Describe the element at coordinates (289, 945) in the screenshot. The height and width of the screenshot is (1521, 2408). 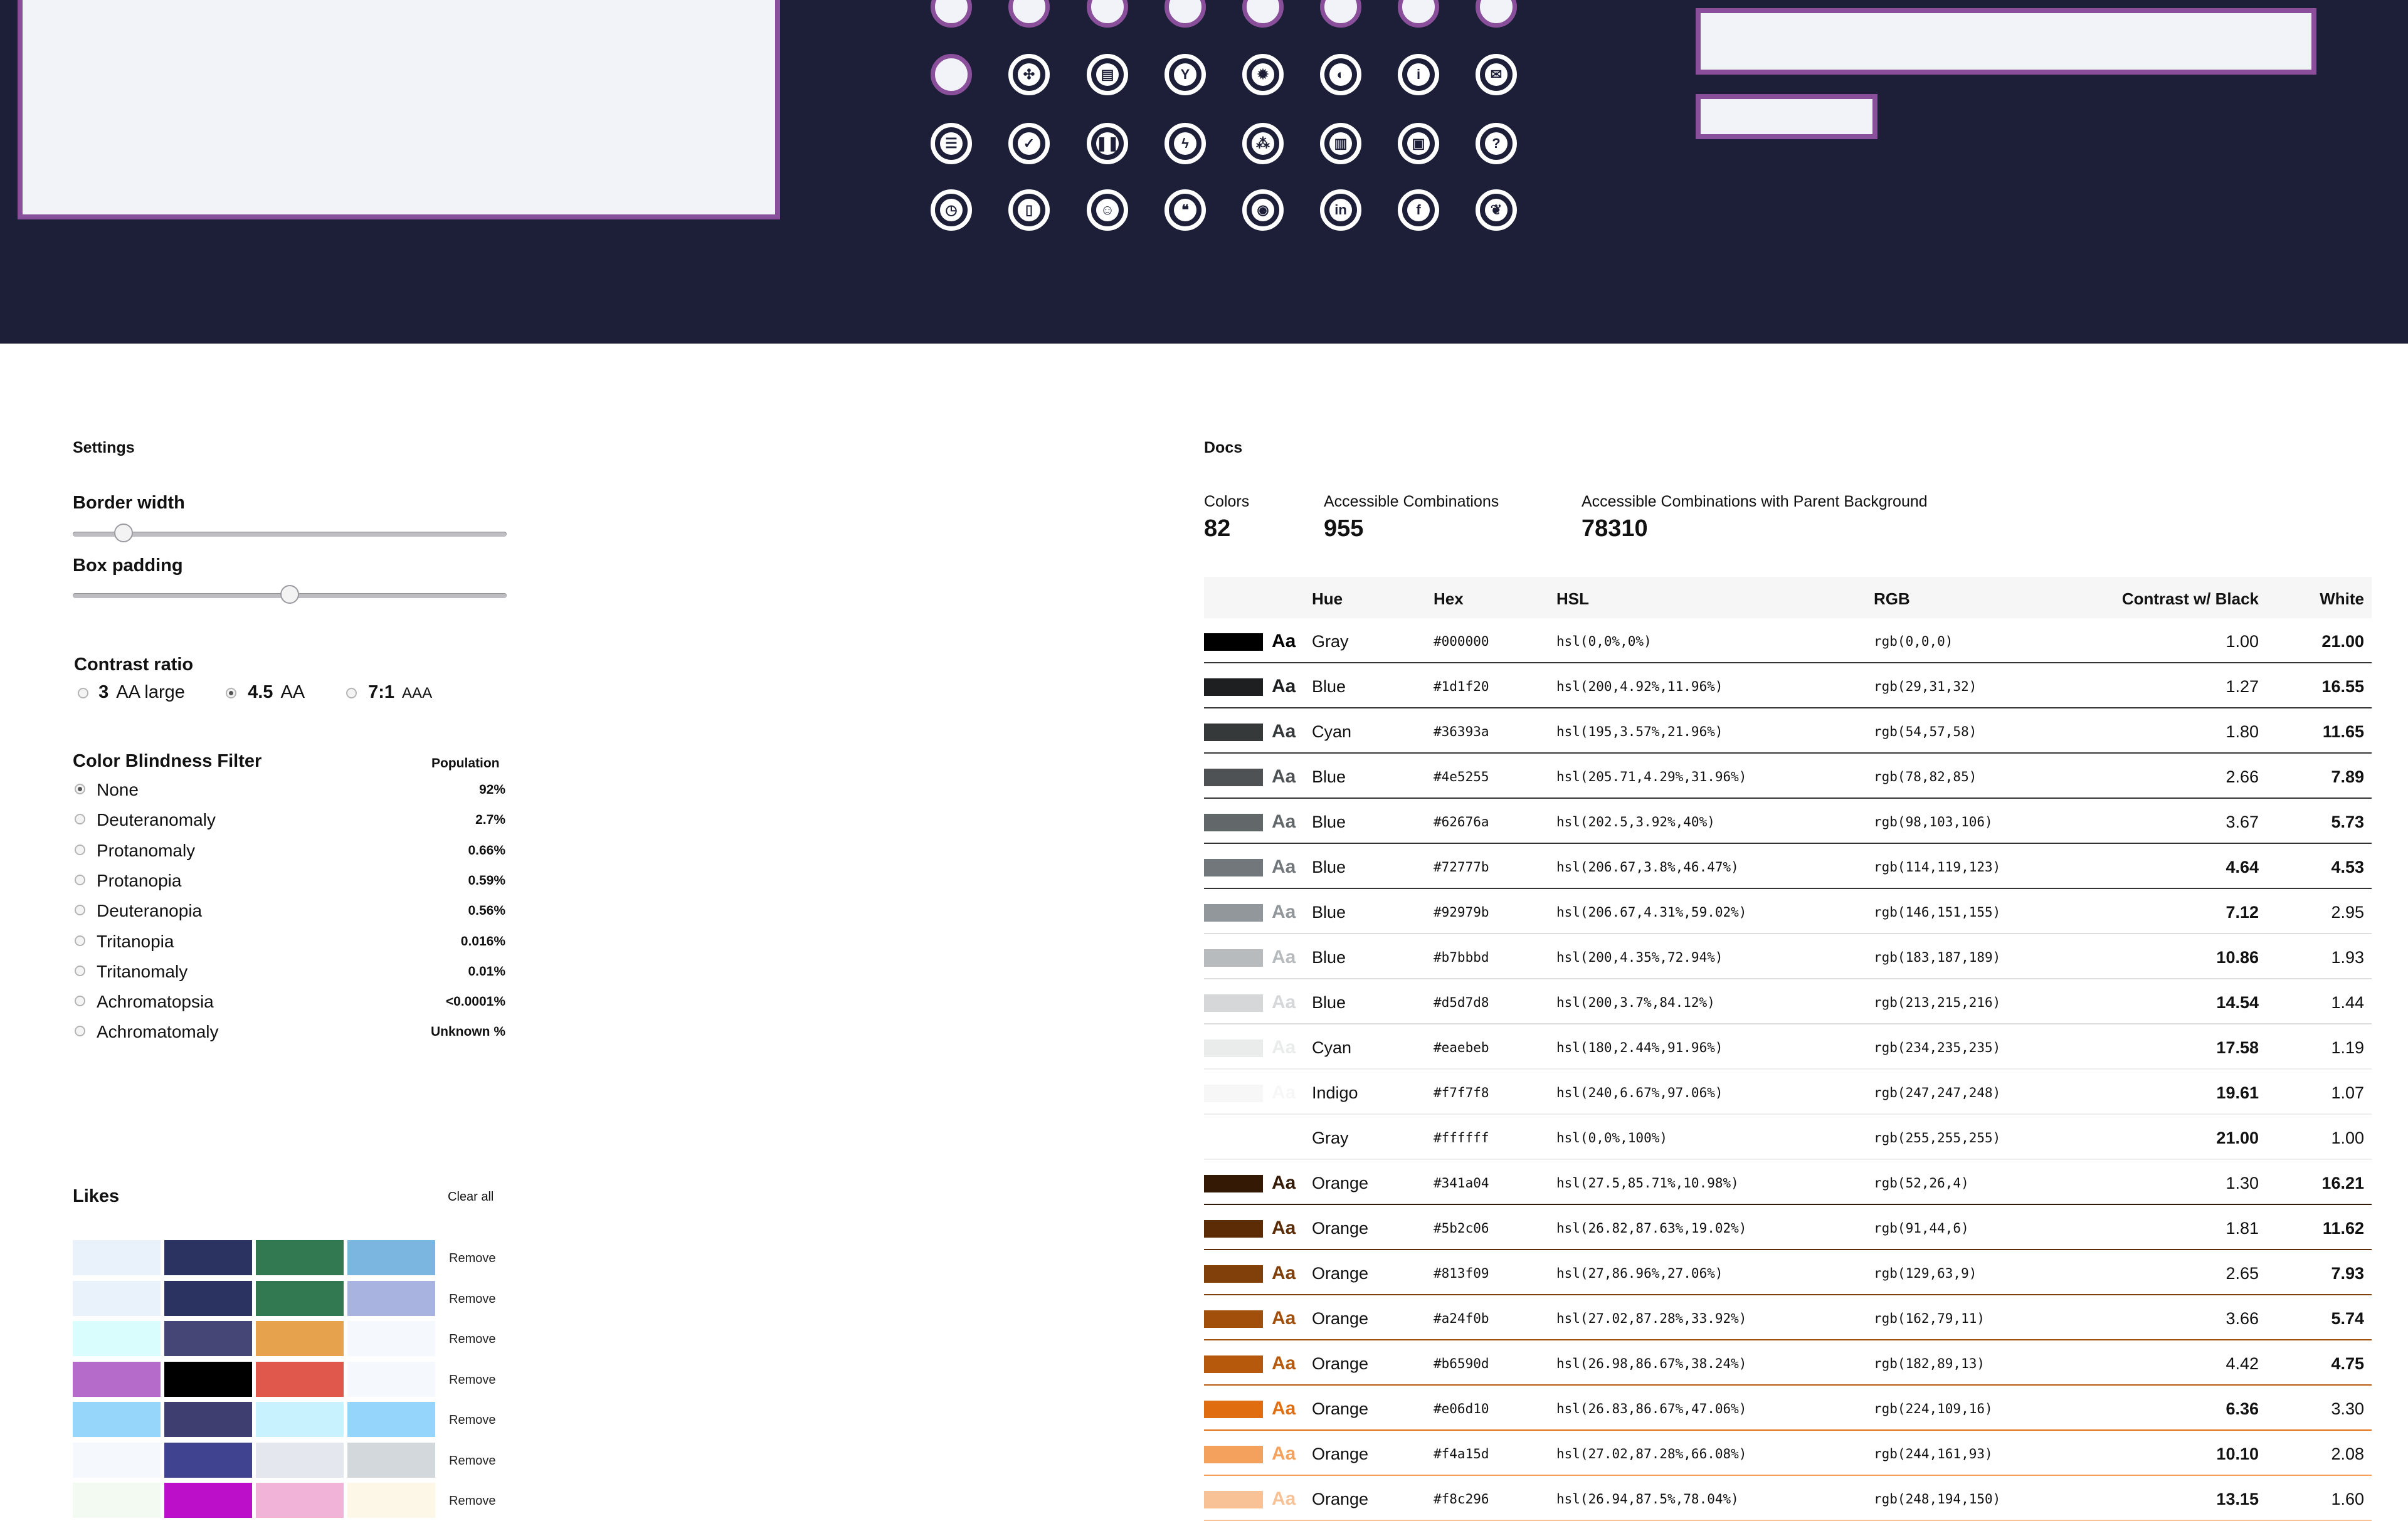
I see `cb-option-tritanopia: Tritanopia 0.016%` at that location.